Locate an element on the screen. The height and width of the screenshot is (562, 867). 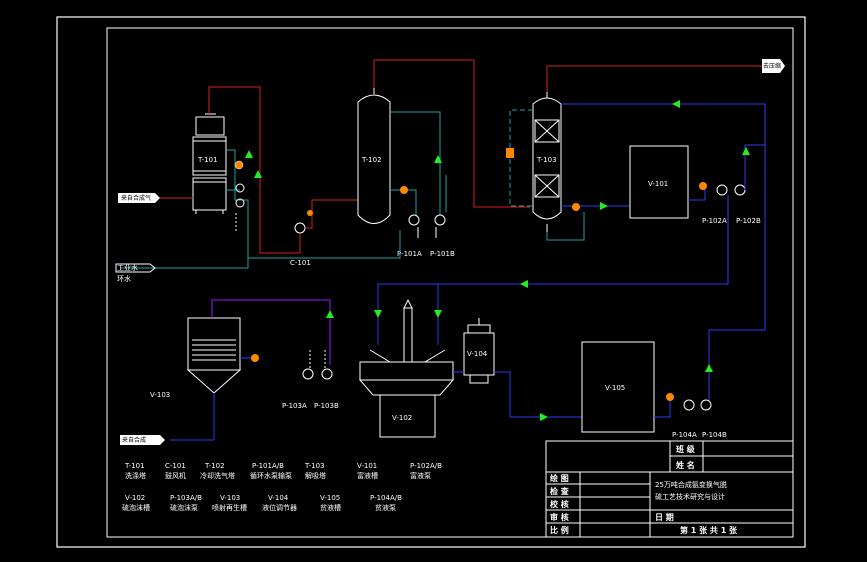
water-in-label: 工业水 is located at coordinates (127, 267).